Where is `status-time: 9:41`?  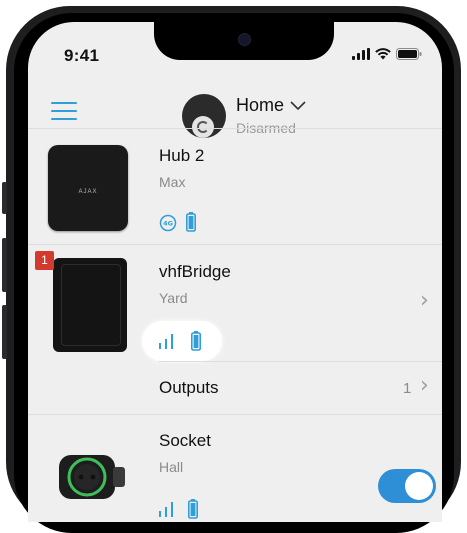 status-time: 9:41 is located at coordinates (82, 55).